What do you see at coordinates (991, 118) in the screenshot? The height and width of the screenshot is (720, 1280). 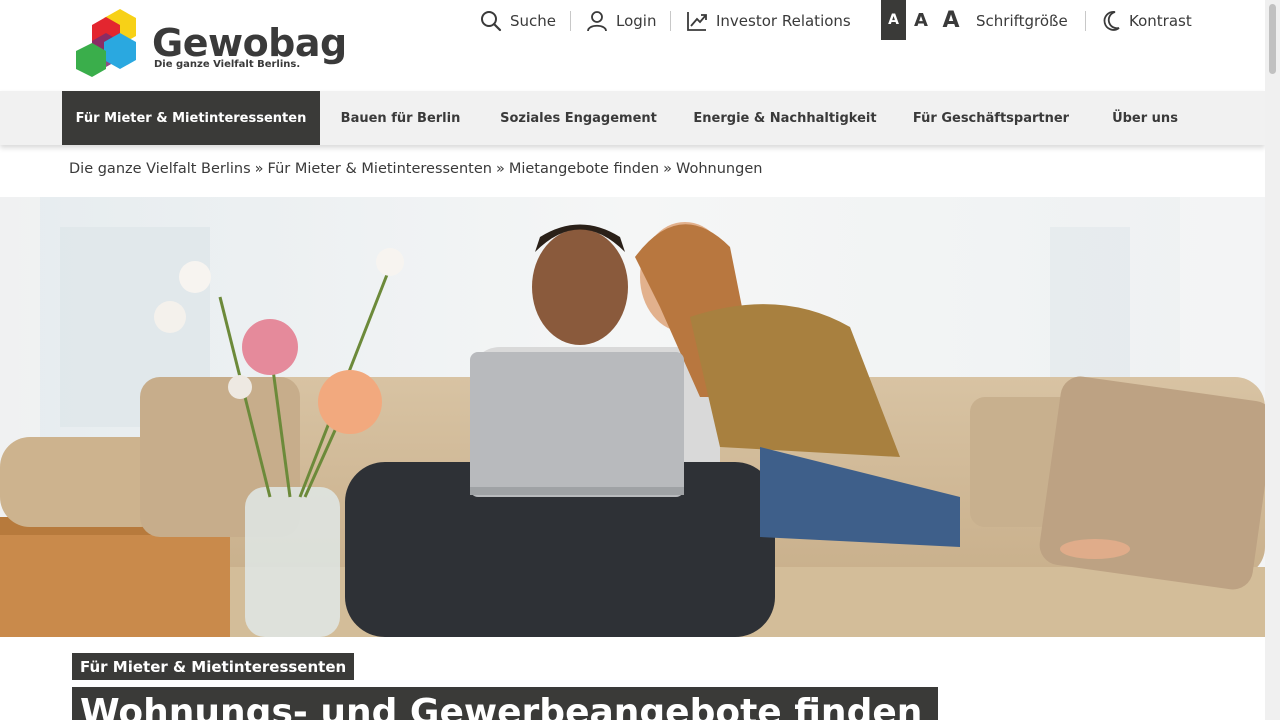 I see `nav-item-geschaeftspartner: Für Geschäftspartner` at bounding box center [991, 118].